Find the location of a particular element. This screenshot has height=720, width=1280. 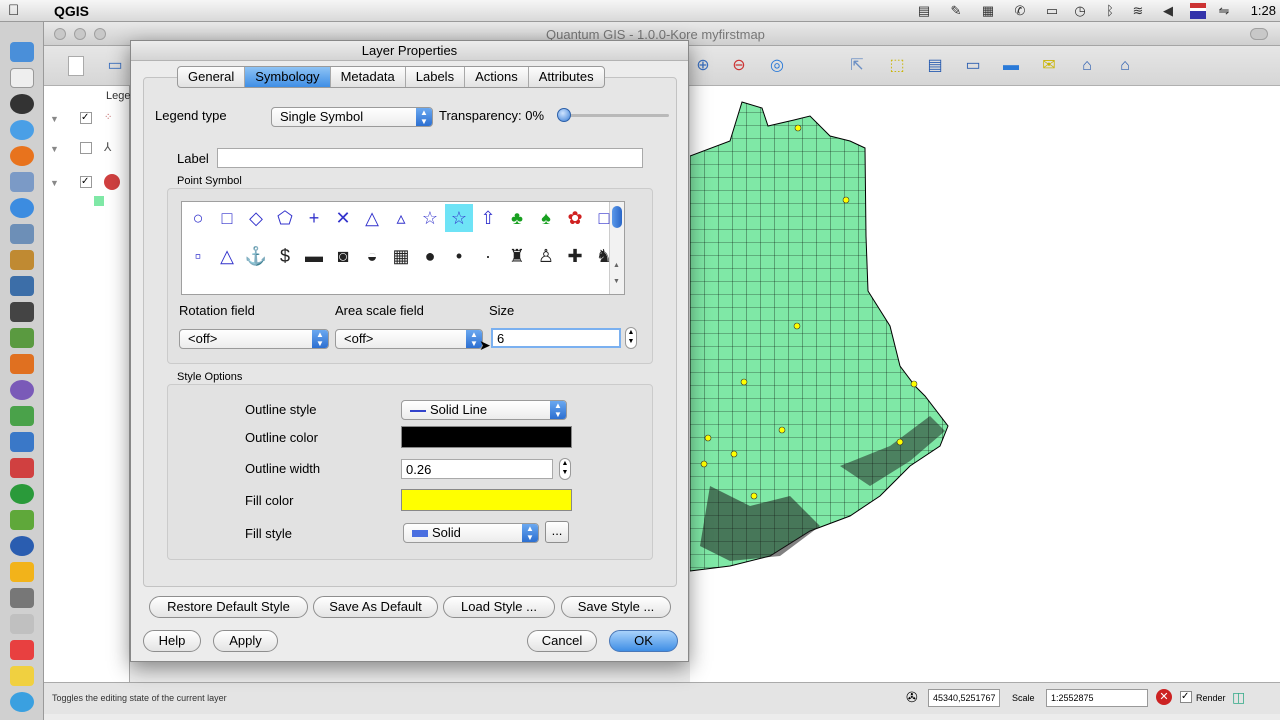

toolbar-toggle-button is located at coordinates (1259, 34).